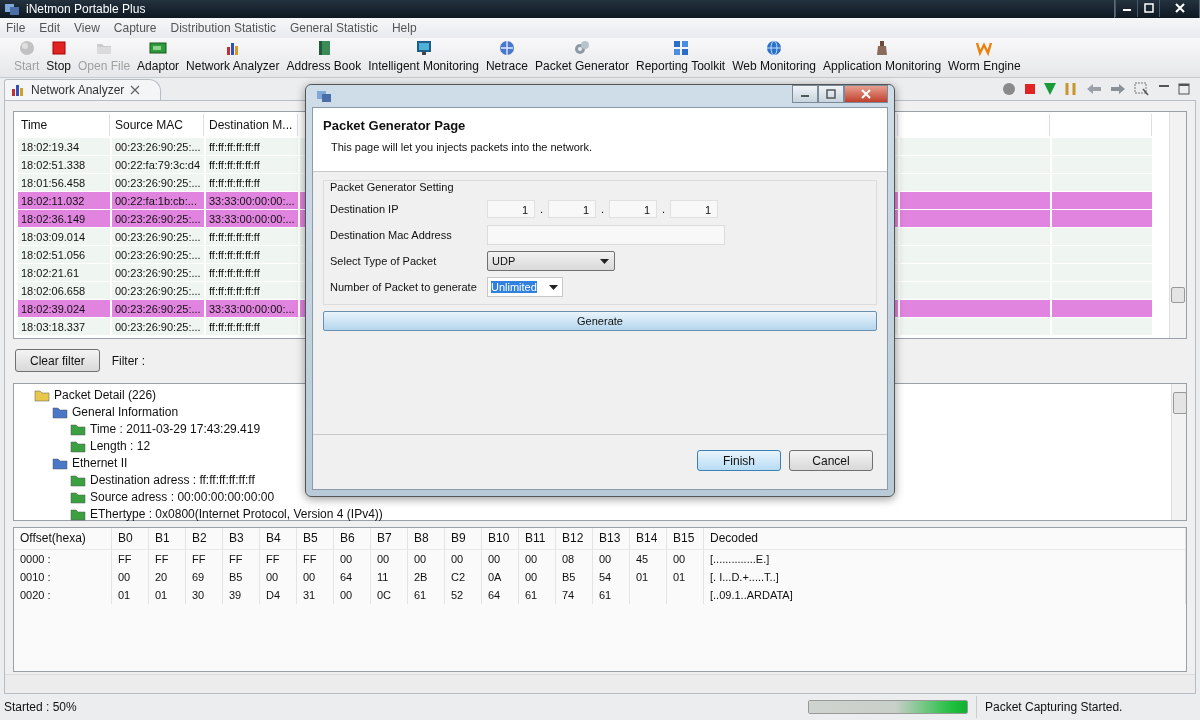  What do you see at coordinates (1142, 89) in the screenshot?
I see `select-icon` at bounding box center [1142, 89].